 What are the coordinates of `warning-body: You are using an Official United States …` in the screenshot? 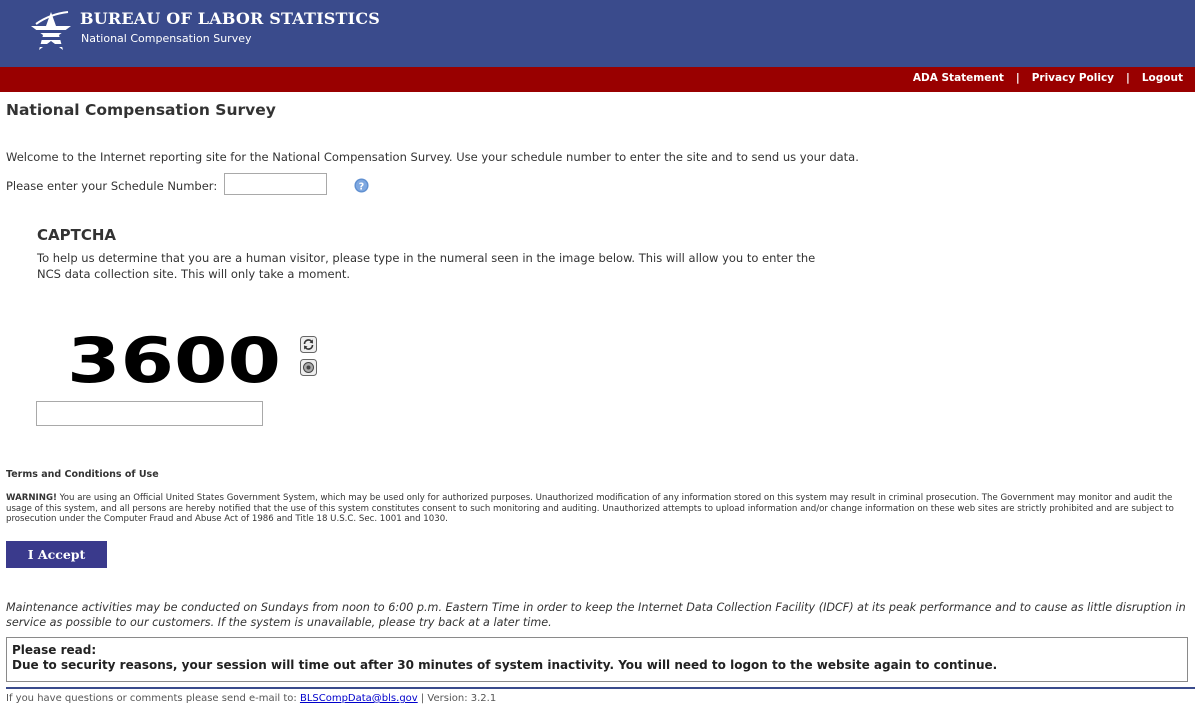 It's located at (590, 508).